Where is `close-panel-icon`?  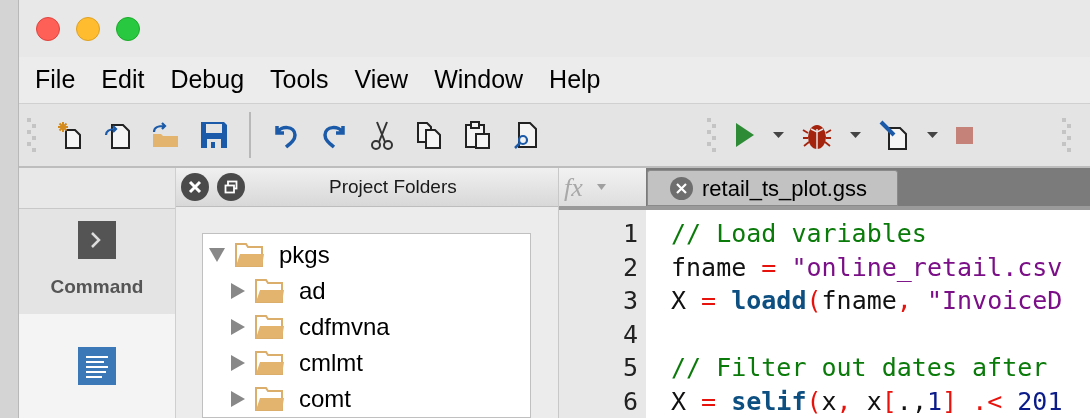 close-panel-icon is located at coordinates (195, 187).